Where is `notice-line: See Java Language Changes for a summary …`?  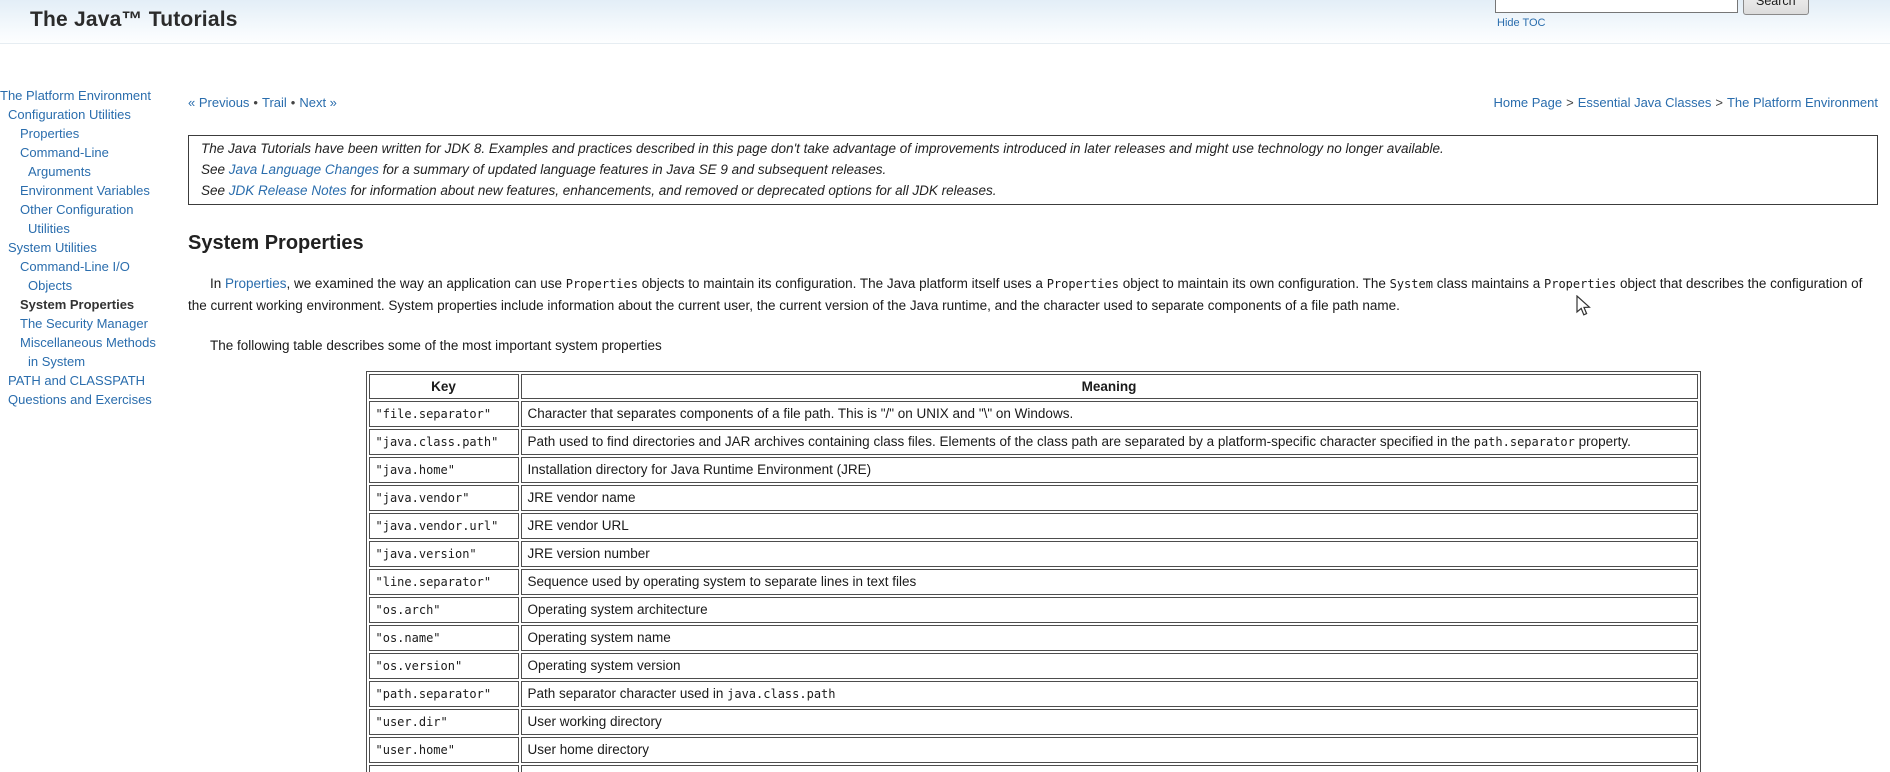
notice-line: See Java Language Changes for a summary … is located at coordinates (1033, 169).